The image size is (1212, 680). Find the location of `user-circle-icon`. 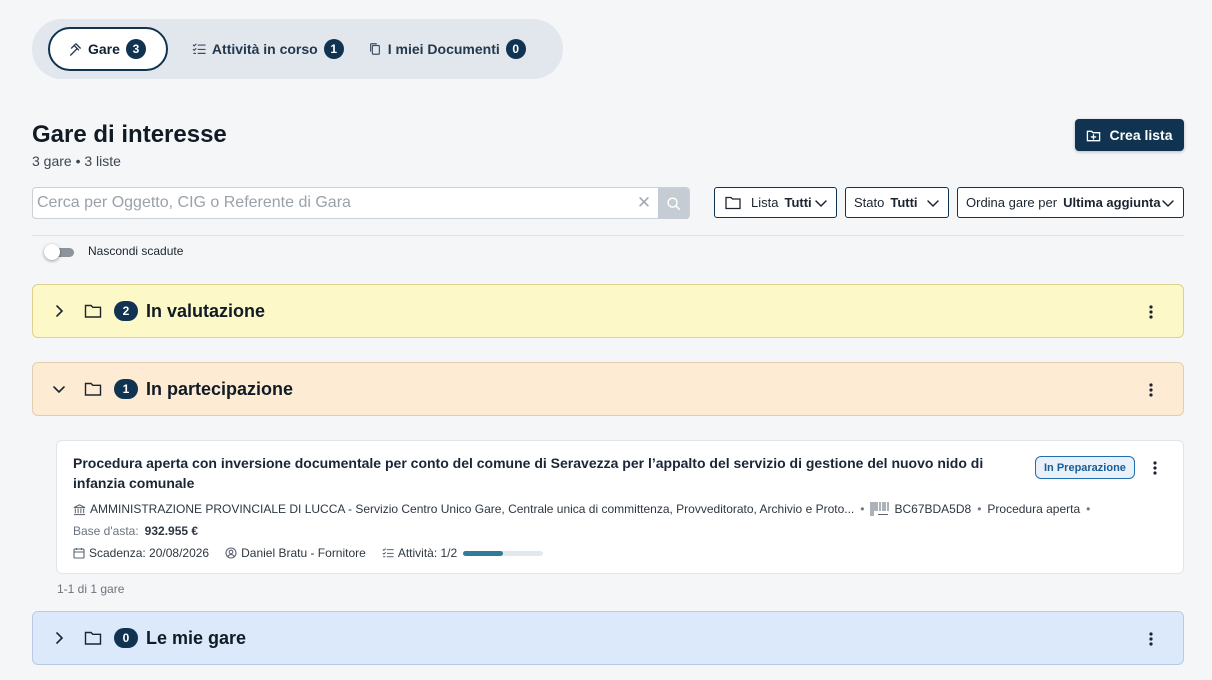

user-circle-icon is located at coordinates (231, 553).